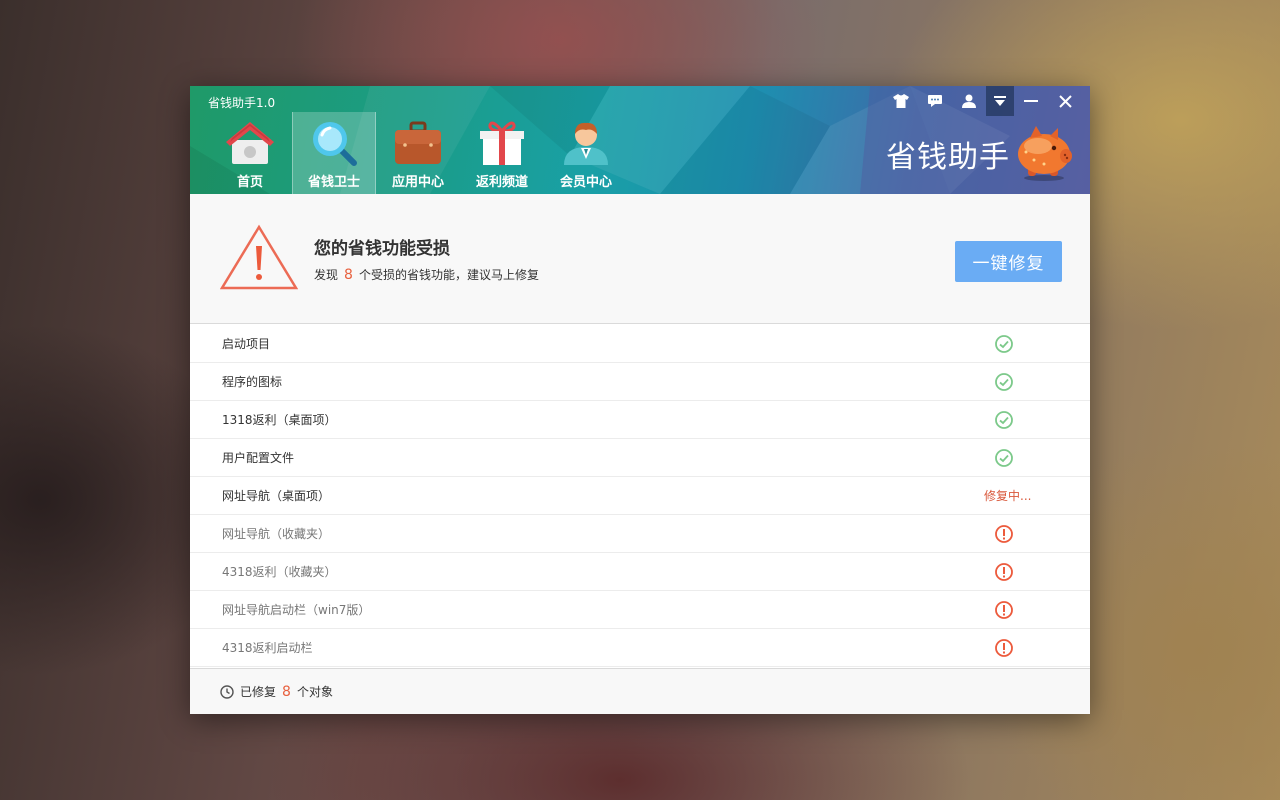 Image resolution: width=1280 pixels, height=800 pixels. Describe the element at coordinates (249, 182) in the screenshot. I see `nav-label: 首页` at that location.